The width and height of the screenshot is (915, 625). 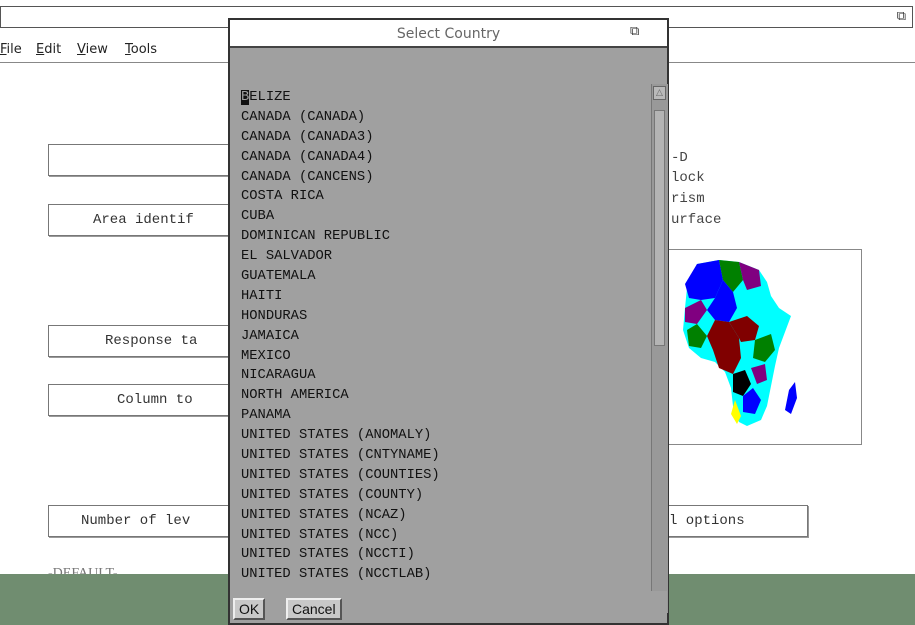 I want to click on country-list-item: HAITI, so click(x=441, y=297).